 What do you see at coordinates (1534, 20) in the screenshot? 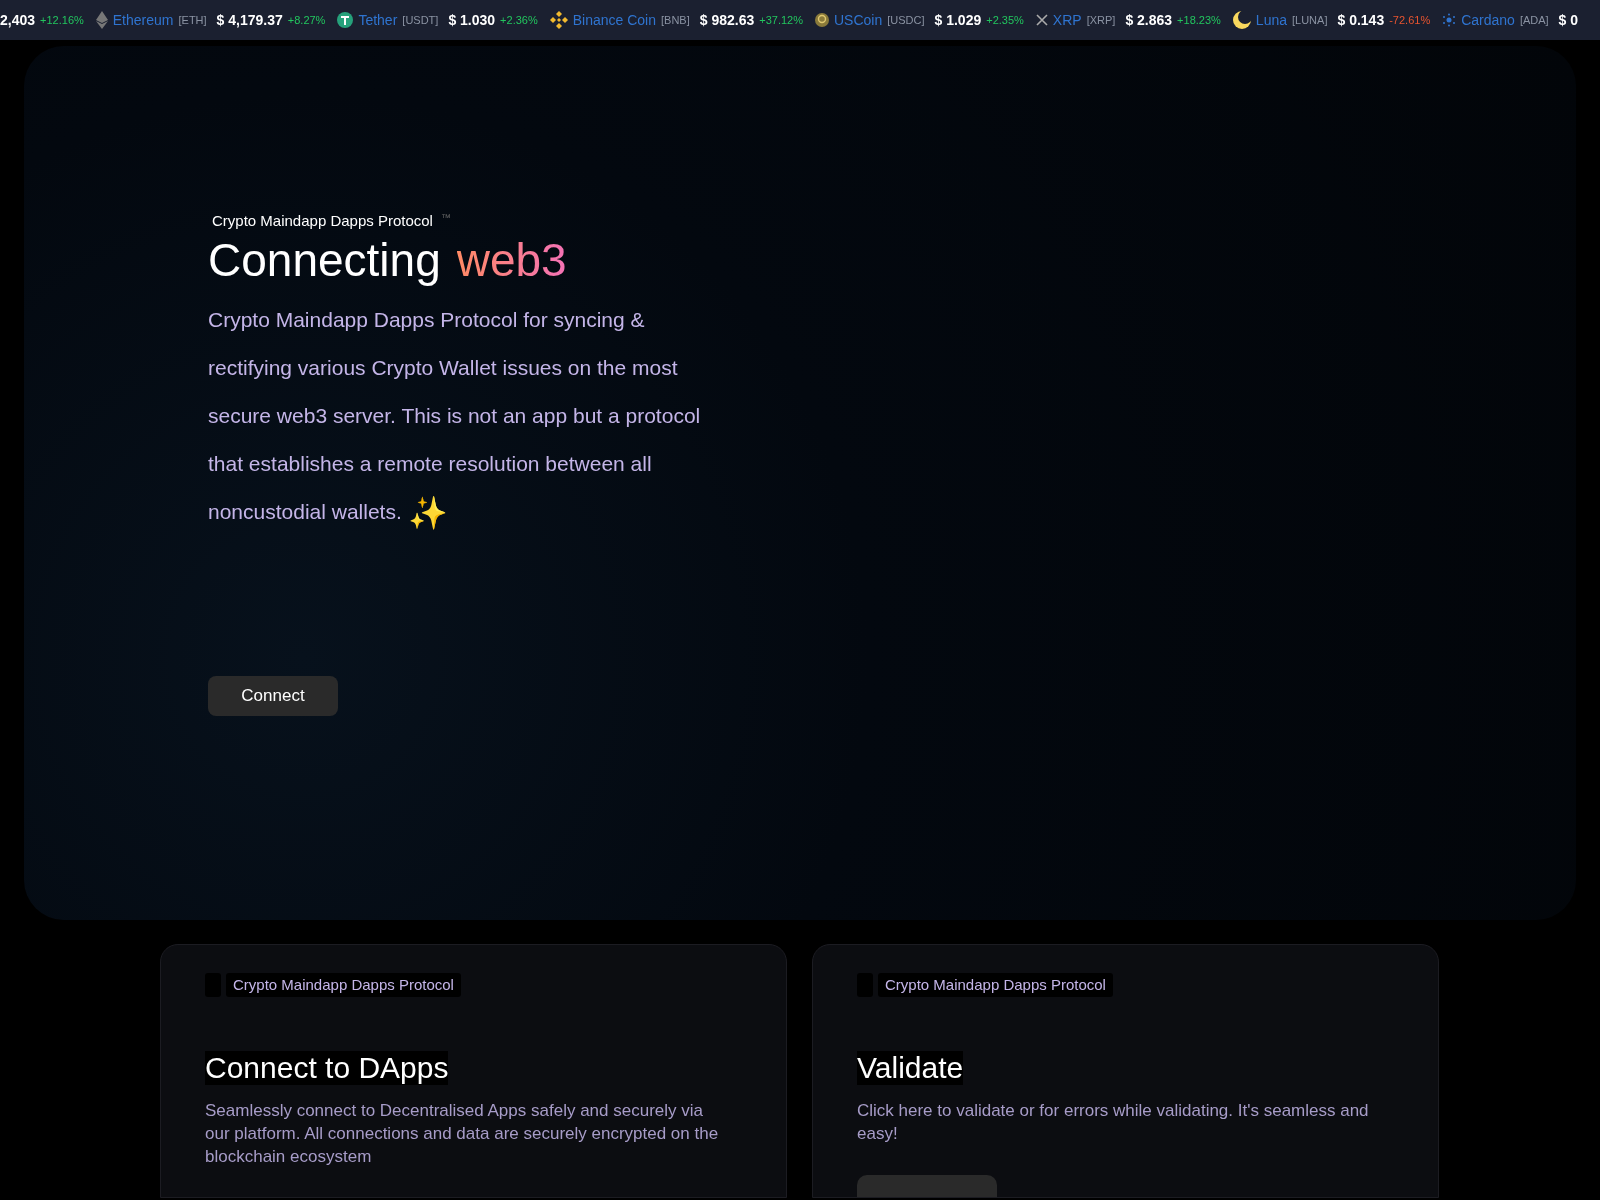
I see `coin-symbol: [ADA]` at bounding box center [1534, 20].